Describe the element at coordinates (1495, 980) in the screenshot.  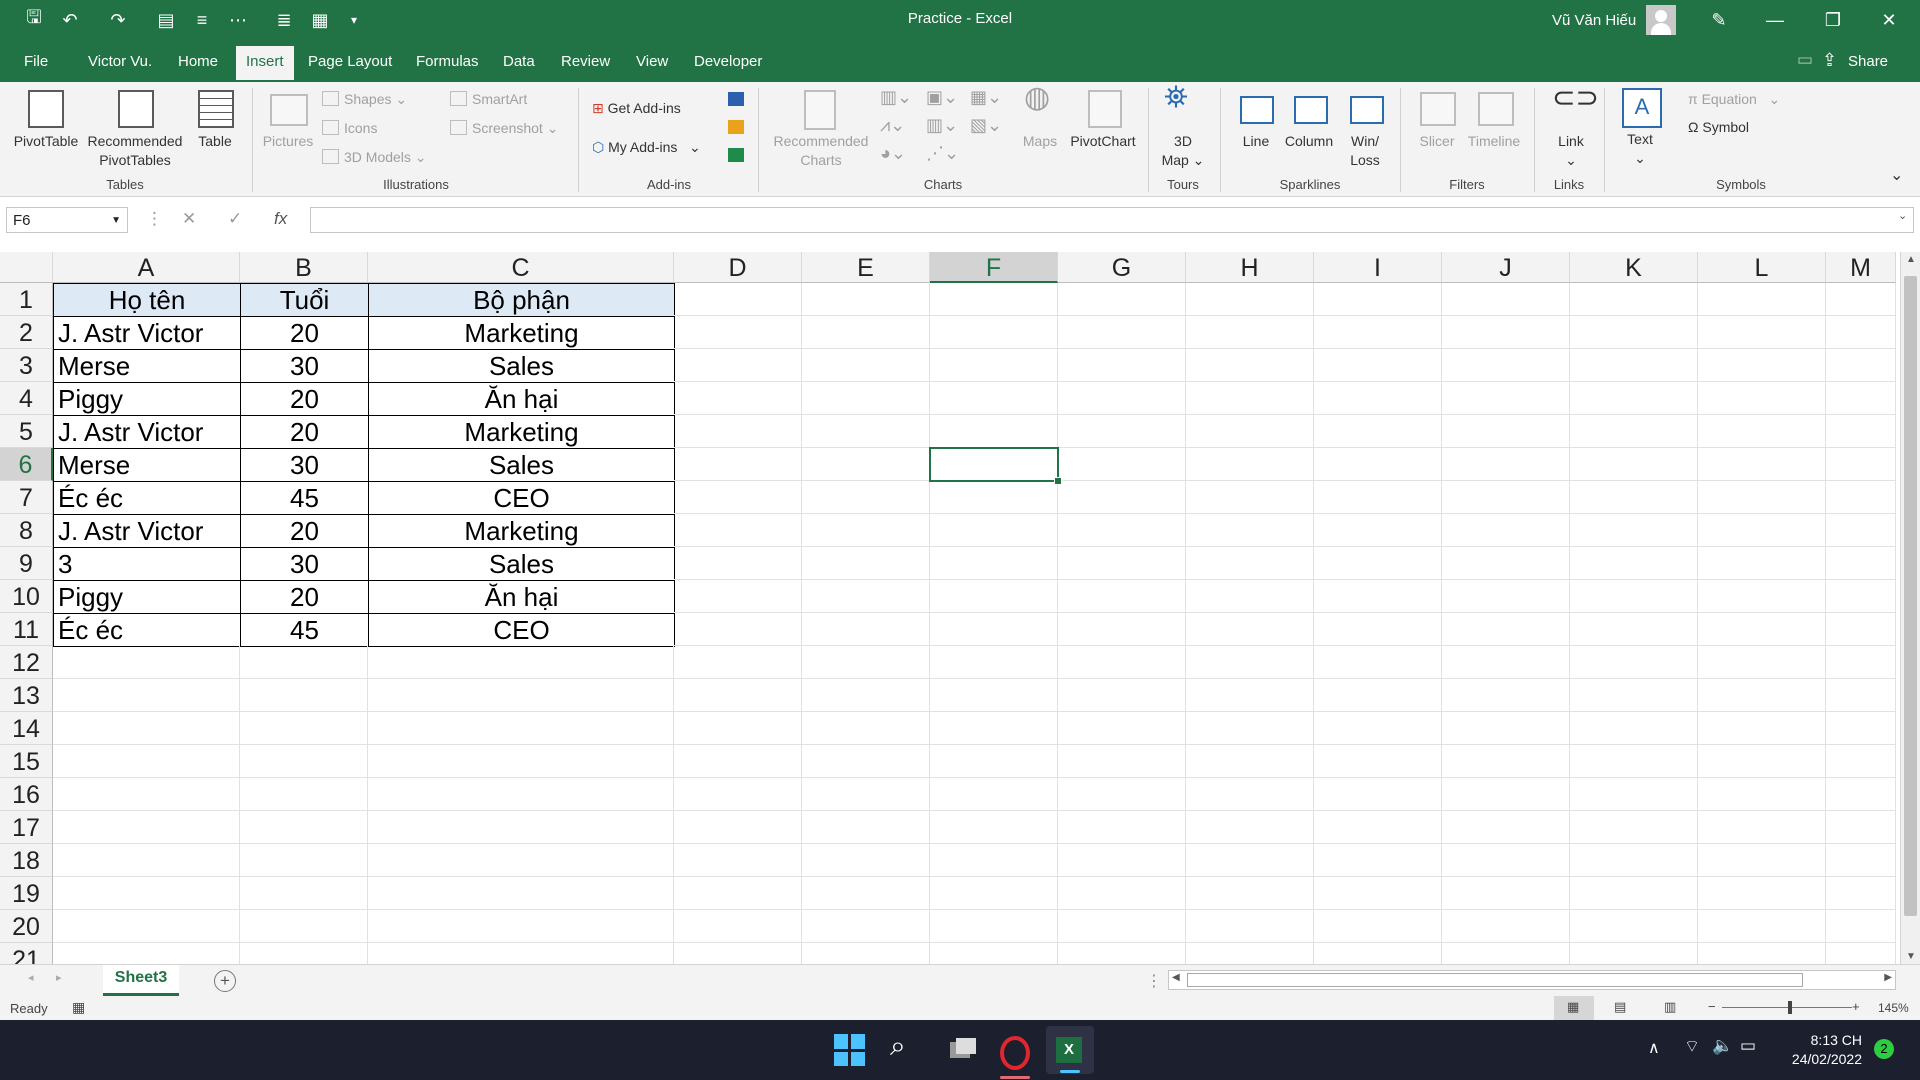
I see `horizontal-scroll-thumb` at that location.